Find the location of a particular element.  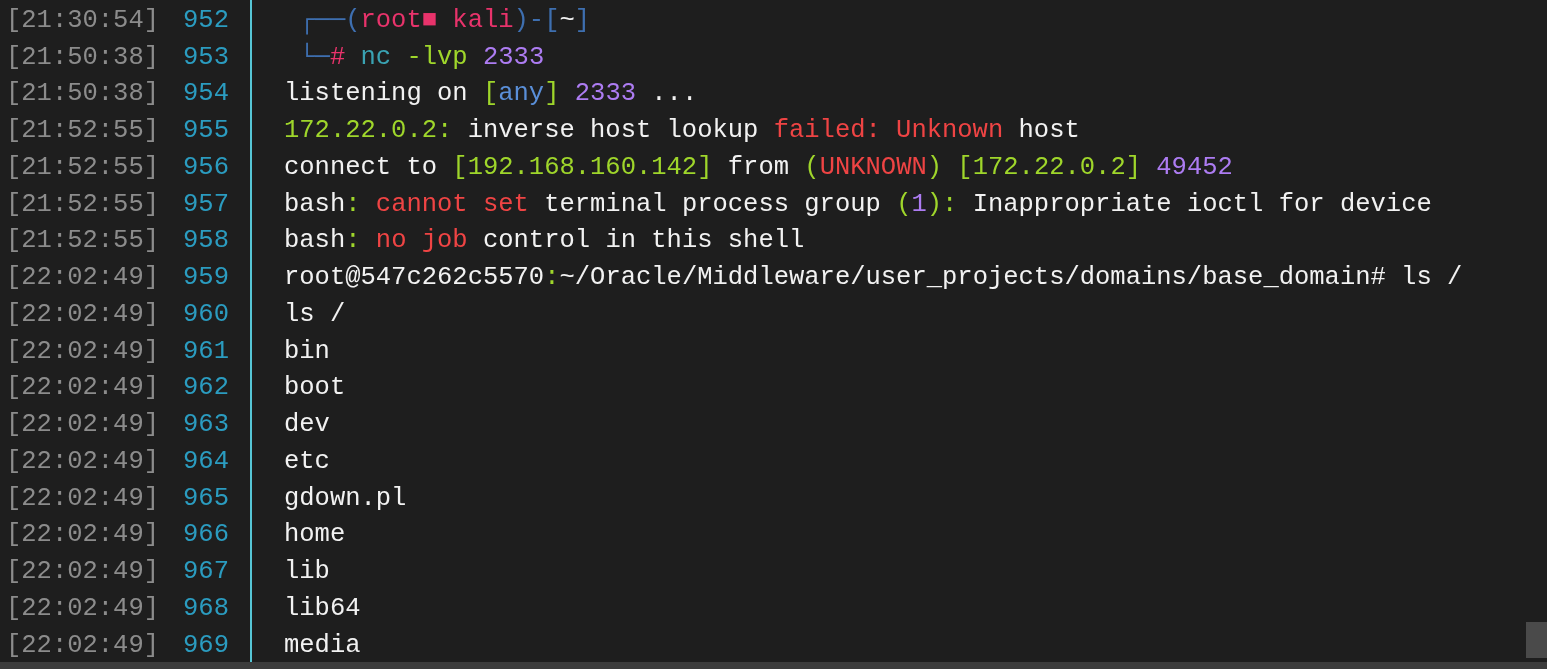

terminal-text: failed: Unknown is located at coordinates (888, 131).